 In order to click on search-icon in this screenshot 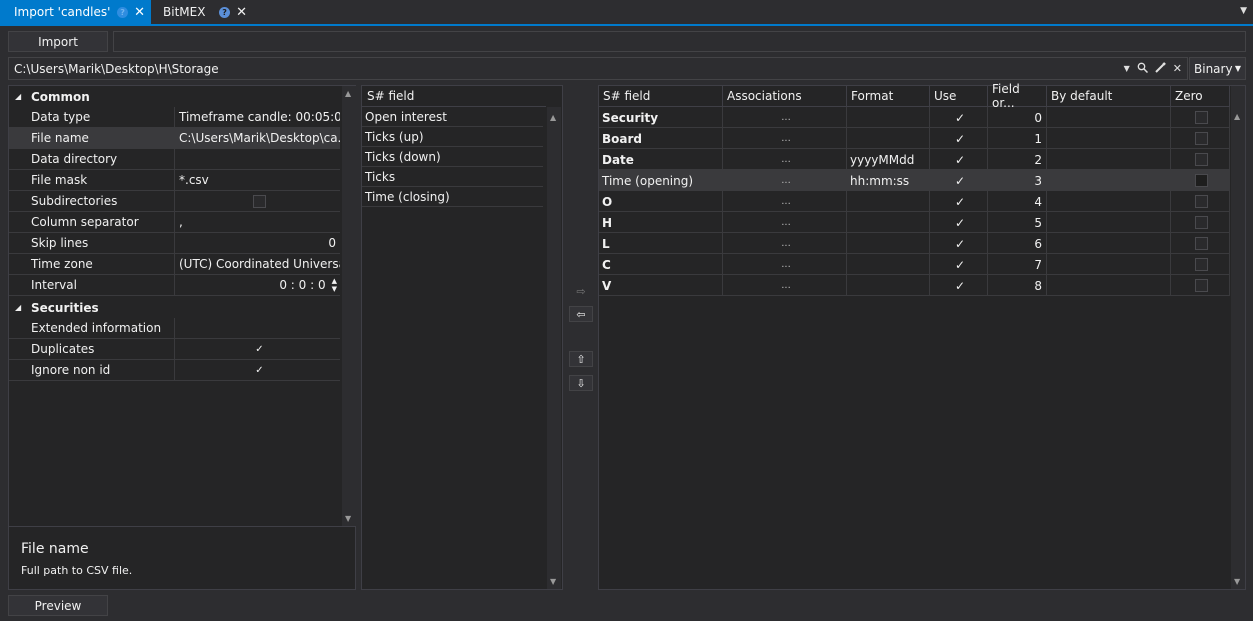, I will do `click(1142, 69)`.